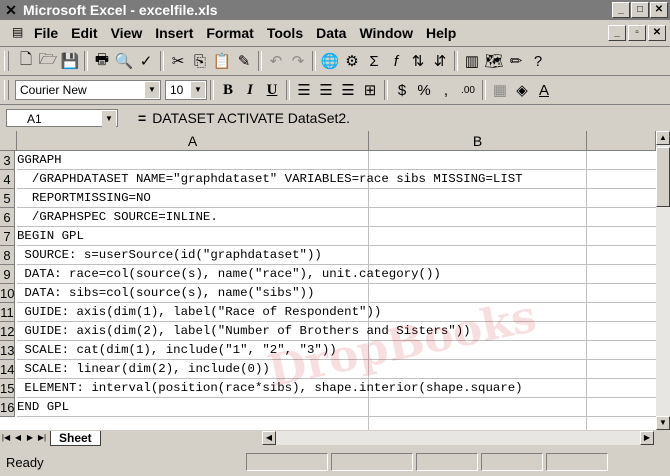 This screenshot has height=476, width=670. Describe the element at coordinates (272, 90) in the screenshot. I see `underline-icon: U` at that location.